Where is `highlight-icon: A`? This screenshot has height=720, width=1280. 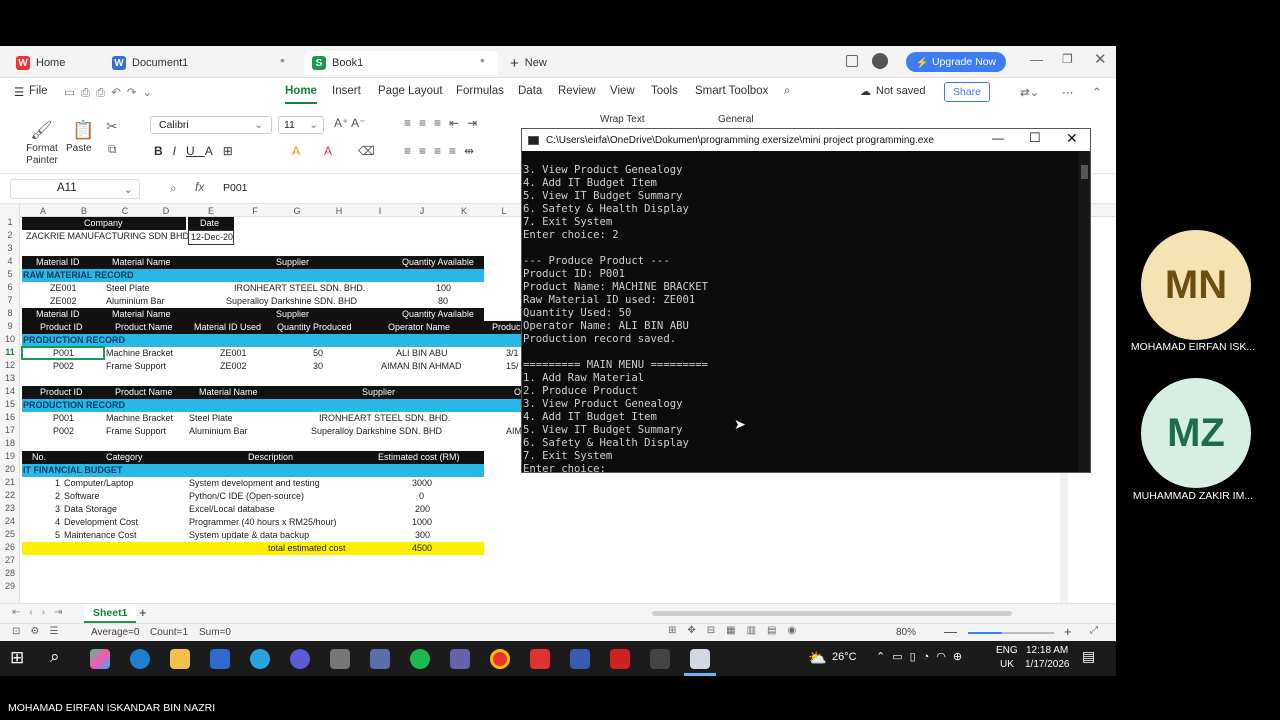
highlight-icon: A is located at coordinates (296, 151).